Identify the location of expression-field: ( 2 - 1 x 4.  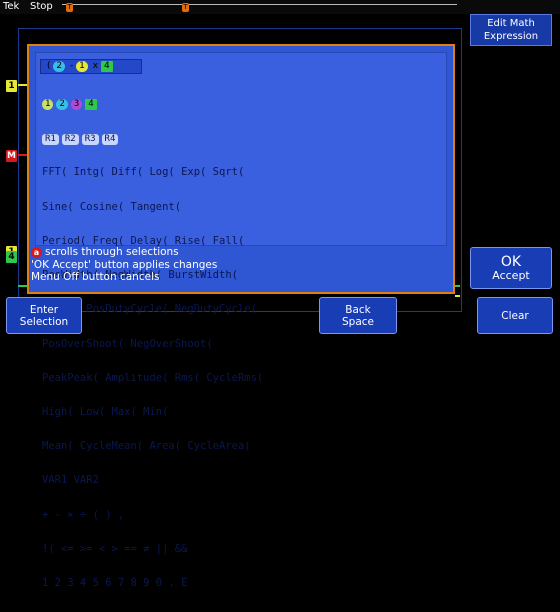
(91, 66).